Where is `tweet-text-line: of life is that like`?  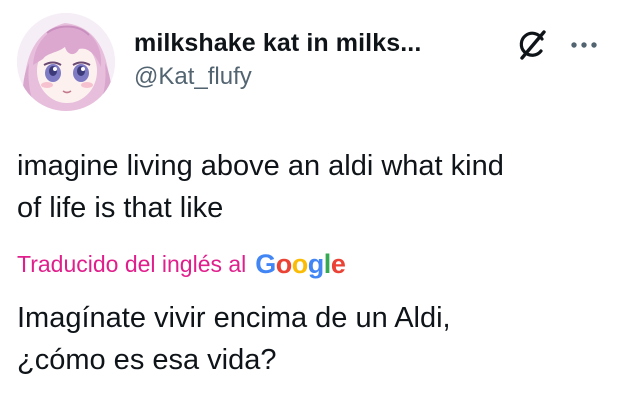
tweet-text-line: of life is that like is located at coordinates (120, 208).